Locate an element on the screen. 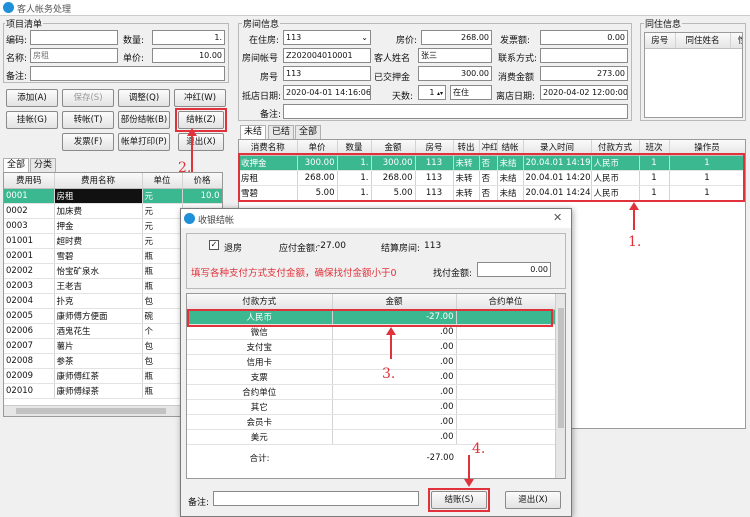  catalog-row-cell: 02010 is located at coordinates (29, 391).